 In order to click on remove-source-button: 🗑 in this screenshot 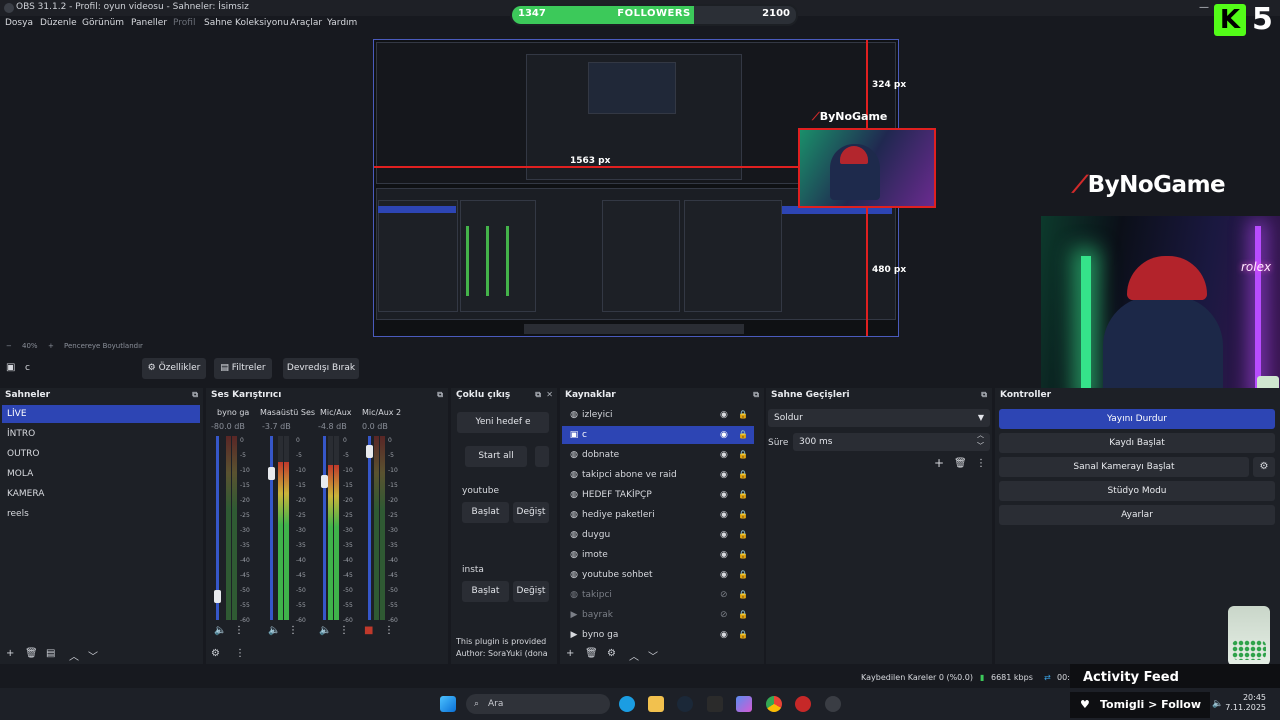, I will do `click(591, 653)`.